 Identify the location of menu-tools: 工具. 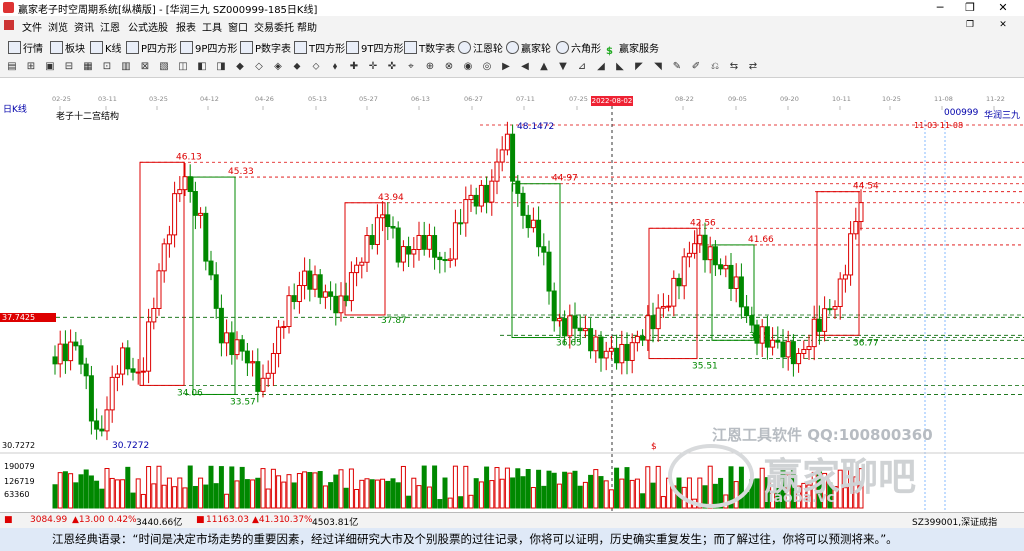
(212, 26).